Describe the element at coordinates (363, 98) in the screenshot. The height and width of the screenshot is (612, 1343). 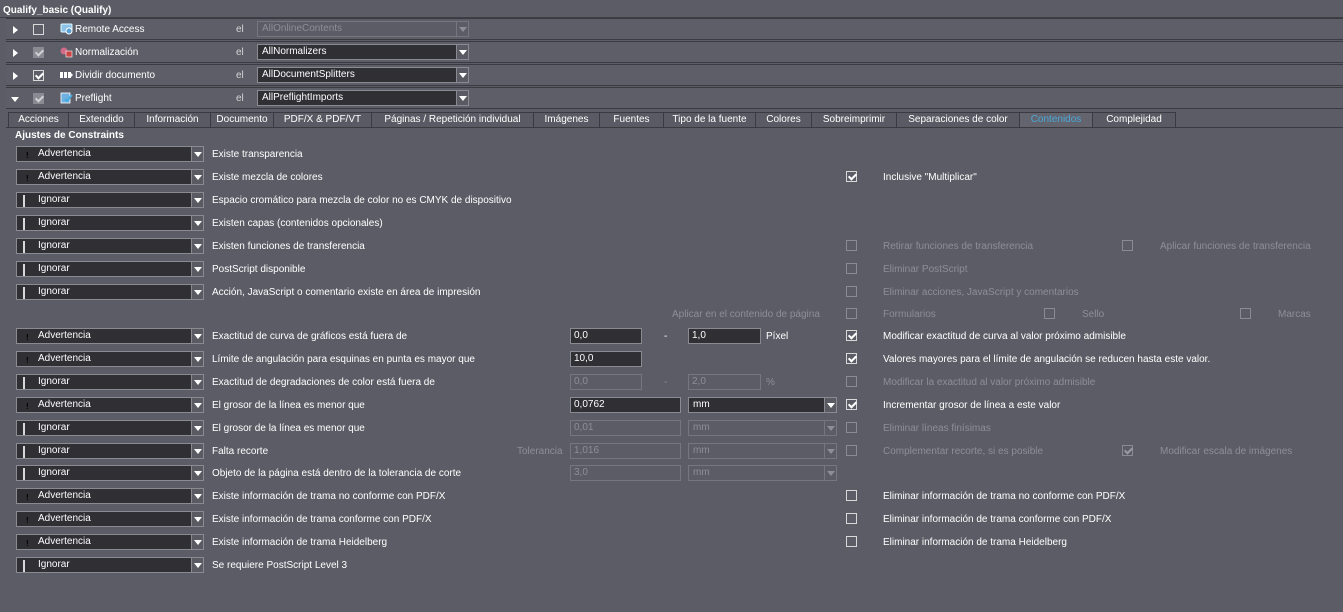
I see `sequence-select: AllPreflightImports` at that location.